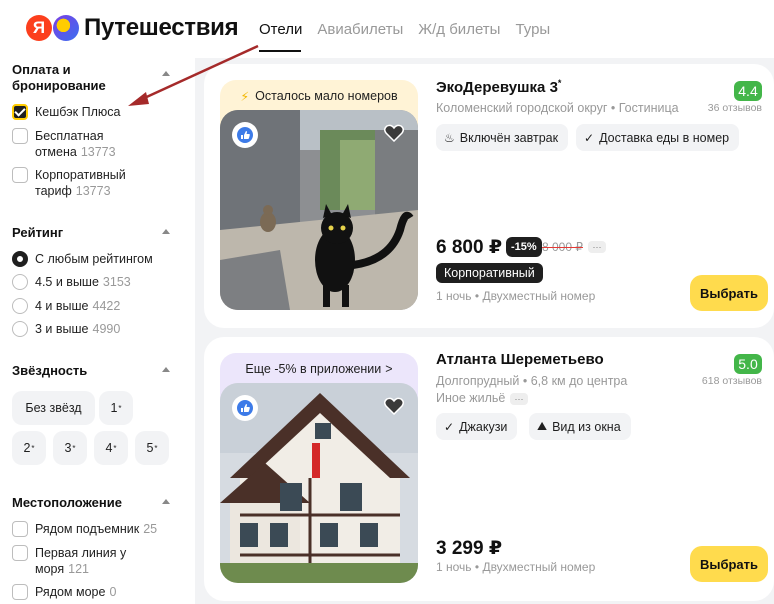  I want to click on star-value: 4, so click(109, 448).